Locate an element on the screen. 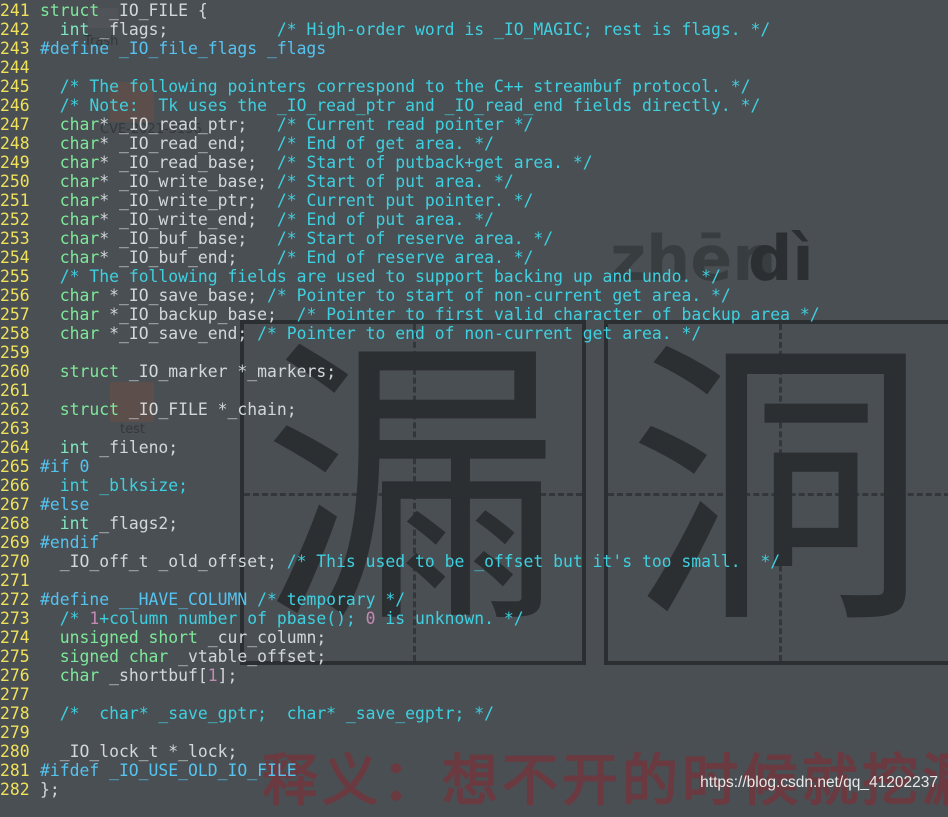 Image resolution: width=948 pixels, height=817 pixels. code-line: 264 int _fileno; is located at coordinates (410, 447).